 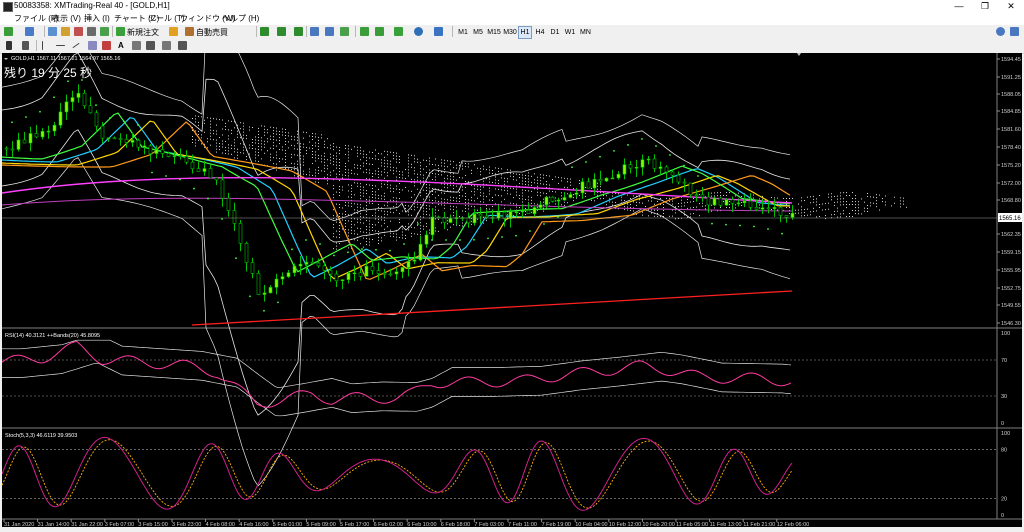 I want to click on timeframe-w1: W1, so click(x=570, y=32).